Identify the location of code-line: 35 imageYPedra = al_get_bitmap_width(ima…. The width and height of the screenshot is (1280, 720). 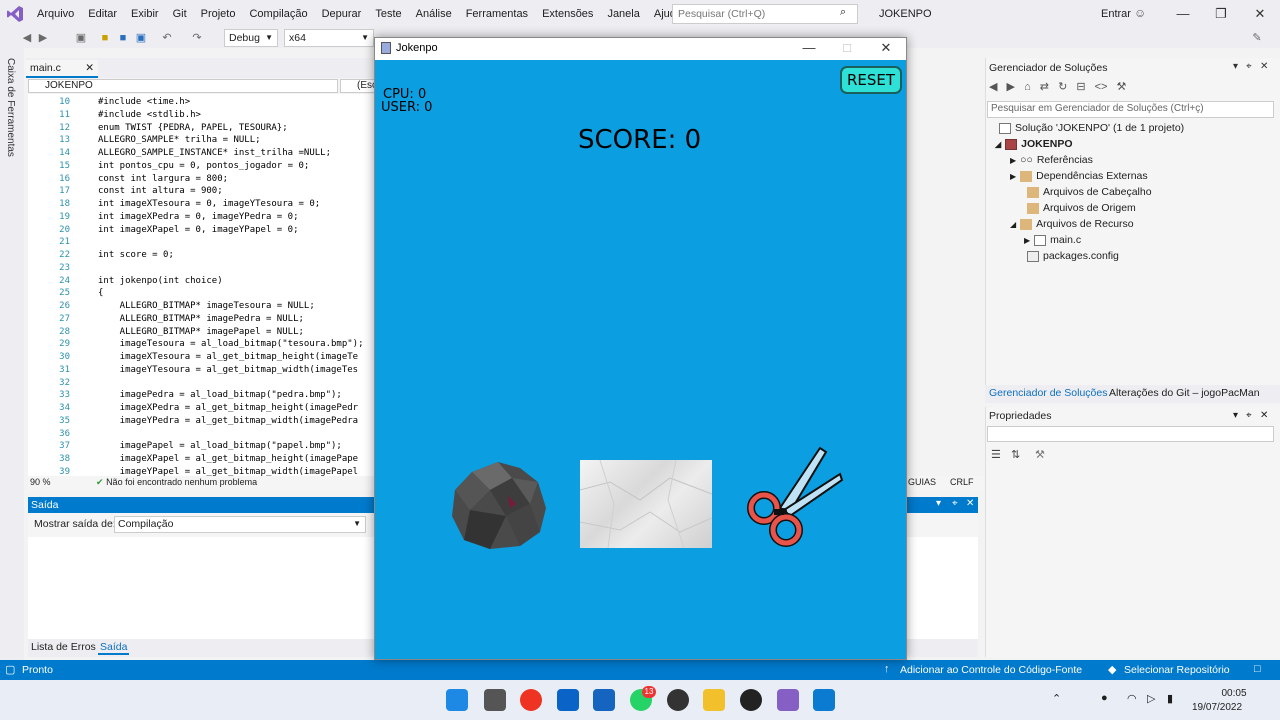
(202, 421).